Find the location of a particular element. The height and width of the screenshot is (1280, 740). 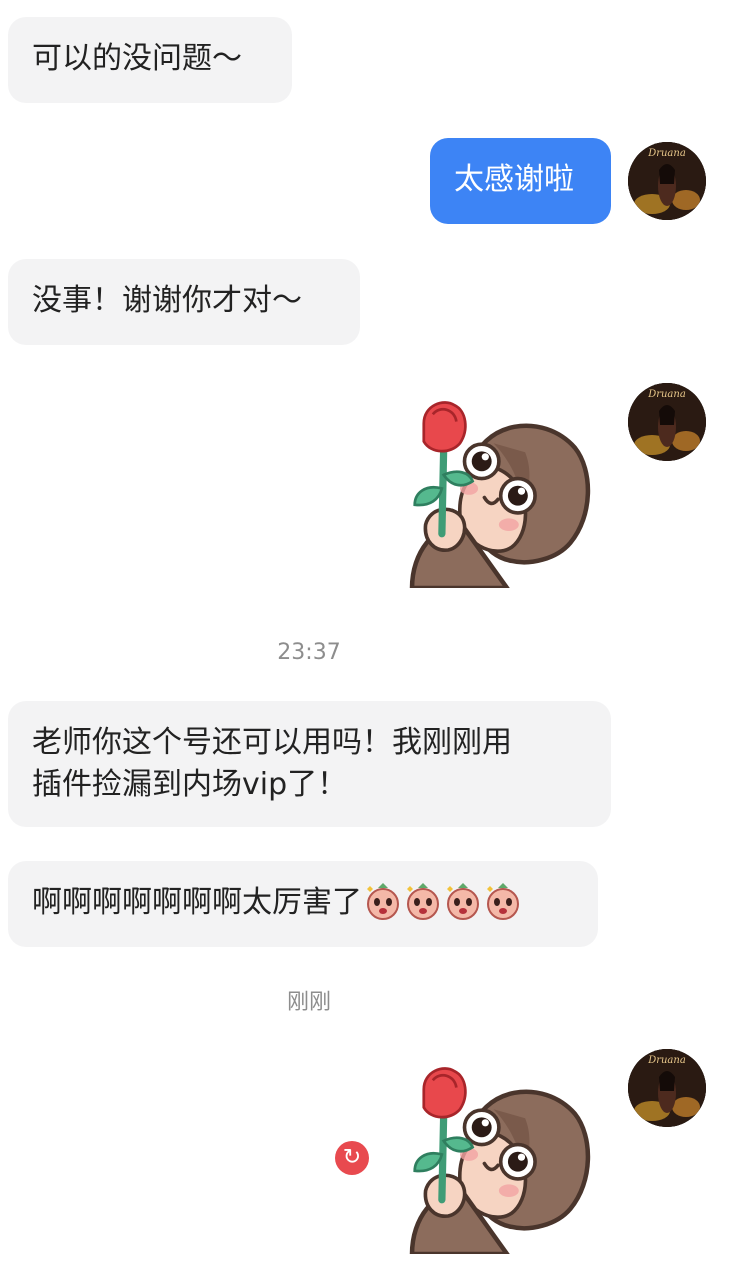

message-text: 啊啊啊啊啊啊啊太厉害了 is located at coordinates (197, 902).